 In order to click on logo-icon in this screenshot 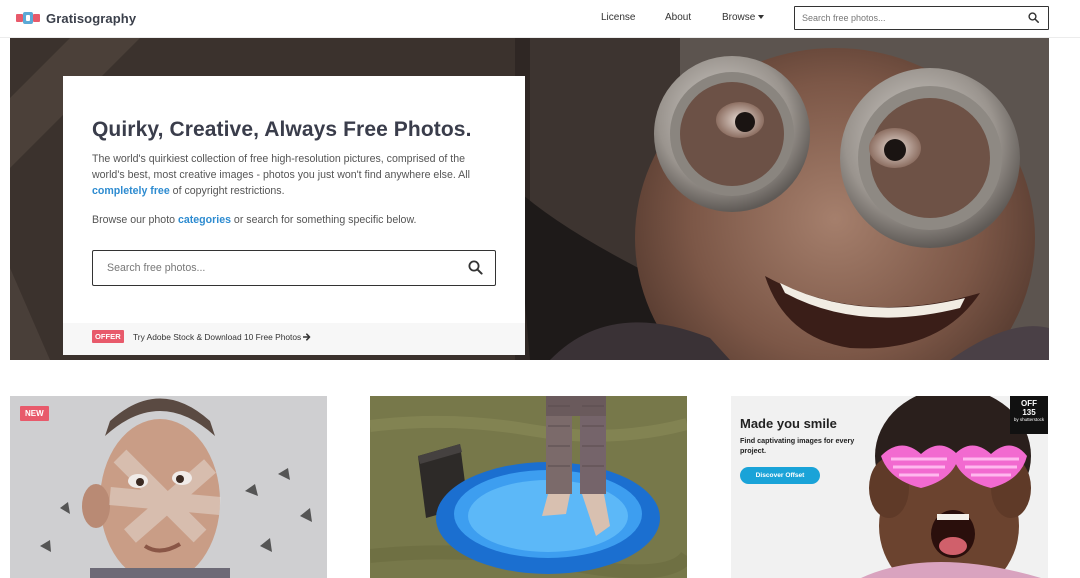, I will do `click(28, 18)`.